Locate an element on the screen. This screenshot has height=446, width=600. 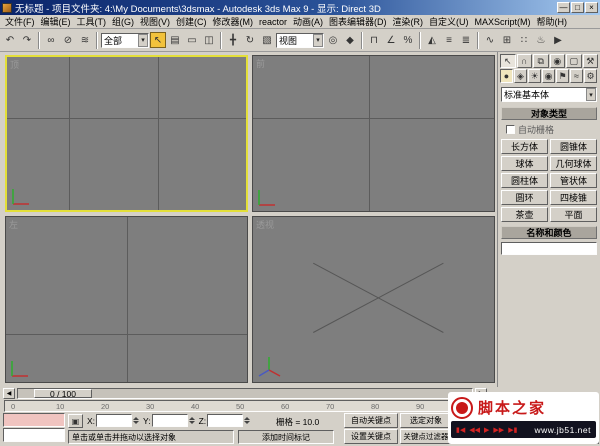
curve-editor-icon: ∿ is located at coordinates (490, 40).